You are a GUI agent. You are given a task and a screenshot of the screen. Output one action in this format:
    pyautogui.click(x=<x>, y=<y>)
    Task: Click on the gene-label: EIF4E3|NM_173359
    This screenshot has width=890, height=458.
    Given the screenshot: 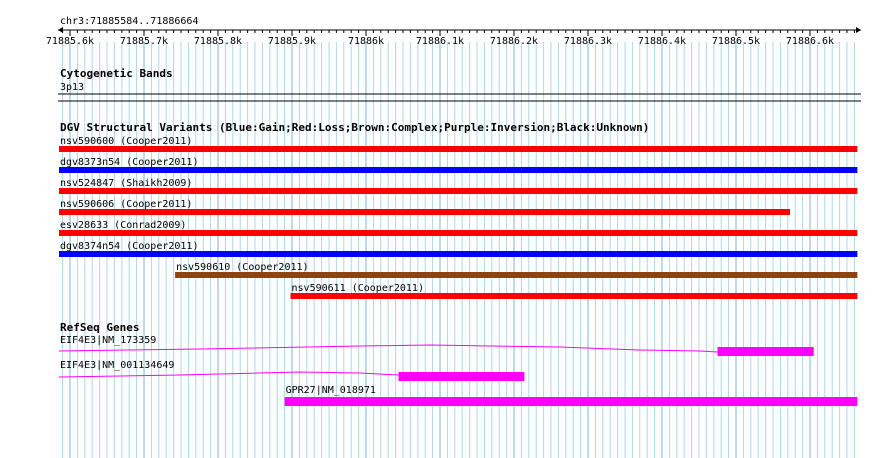 What is the action you would take?
    pyautogui.click(x=108, y=340)
    